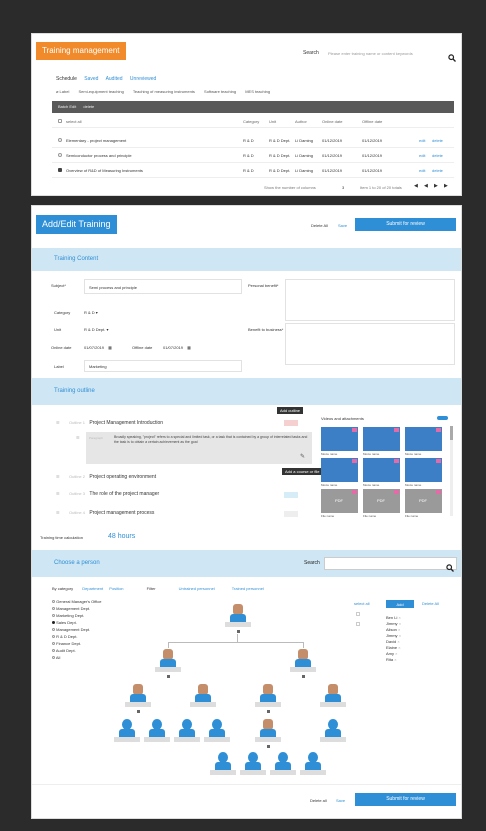 The width and height of the screenshot is (486, 831). What do you see at coordinates (98, 347) in the screenshot?
I see `online-date-input: 01/07/2019 ▦` at bounding box center [98, 347].